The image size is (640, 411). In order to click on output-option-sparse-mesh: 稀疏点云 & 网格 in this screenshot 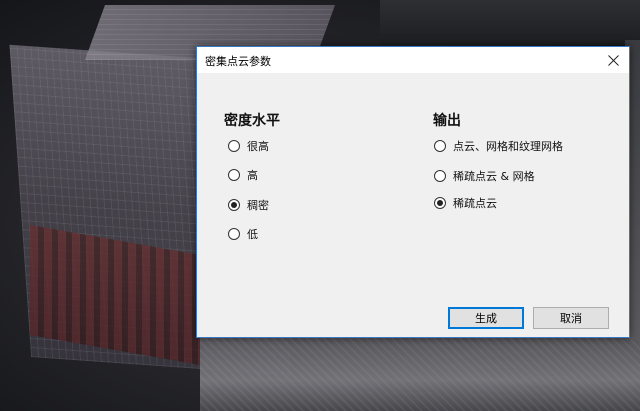, I will do `click(484, 176)`.